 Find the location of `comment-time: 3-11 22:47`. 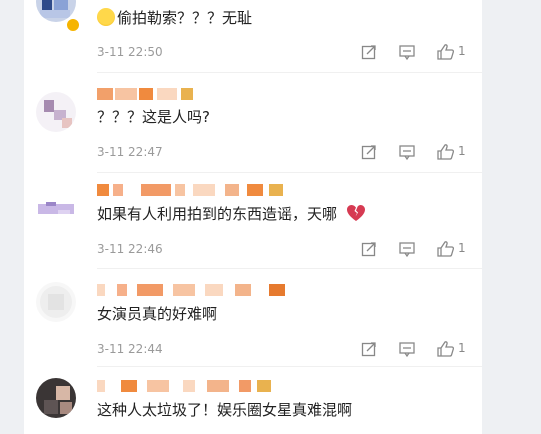

comment-time: 3-11 22:47 is located at coordinates (130, 152).